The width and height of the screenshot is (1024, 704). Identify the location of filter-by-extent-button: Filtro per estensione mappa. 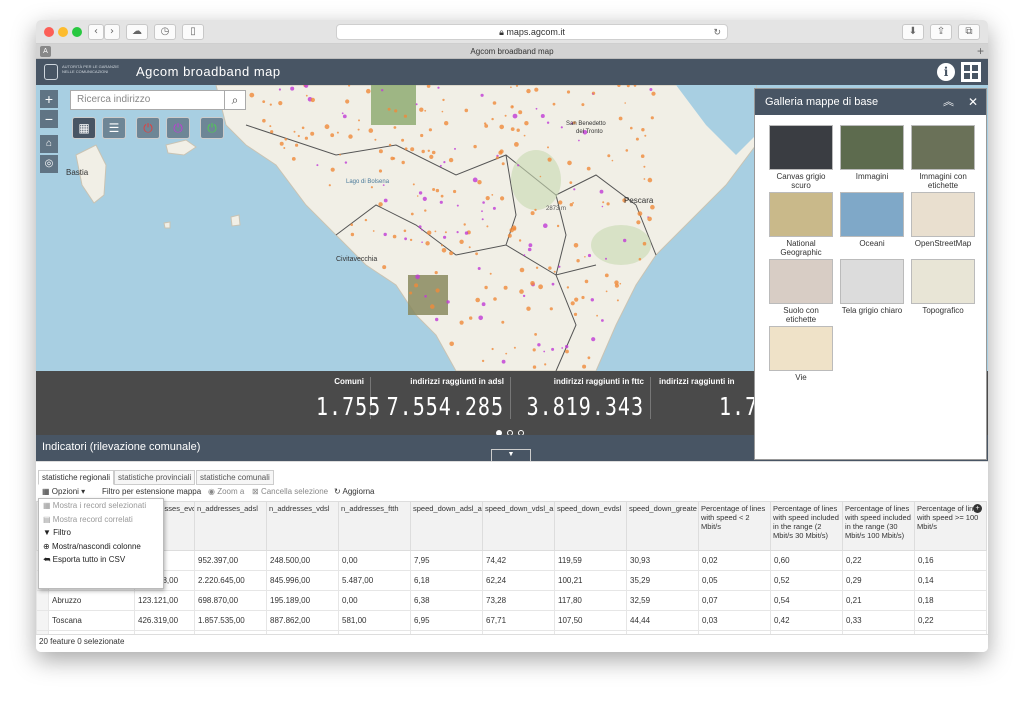
(151, 491).